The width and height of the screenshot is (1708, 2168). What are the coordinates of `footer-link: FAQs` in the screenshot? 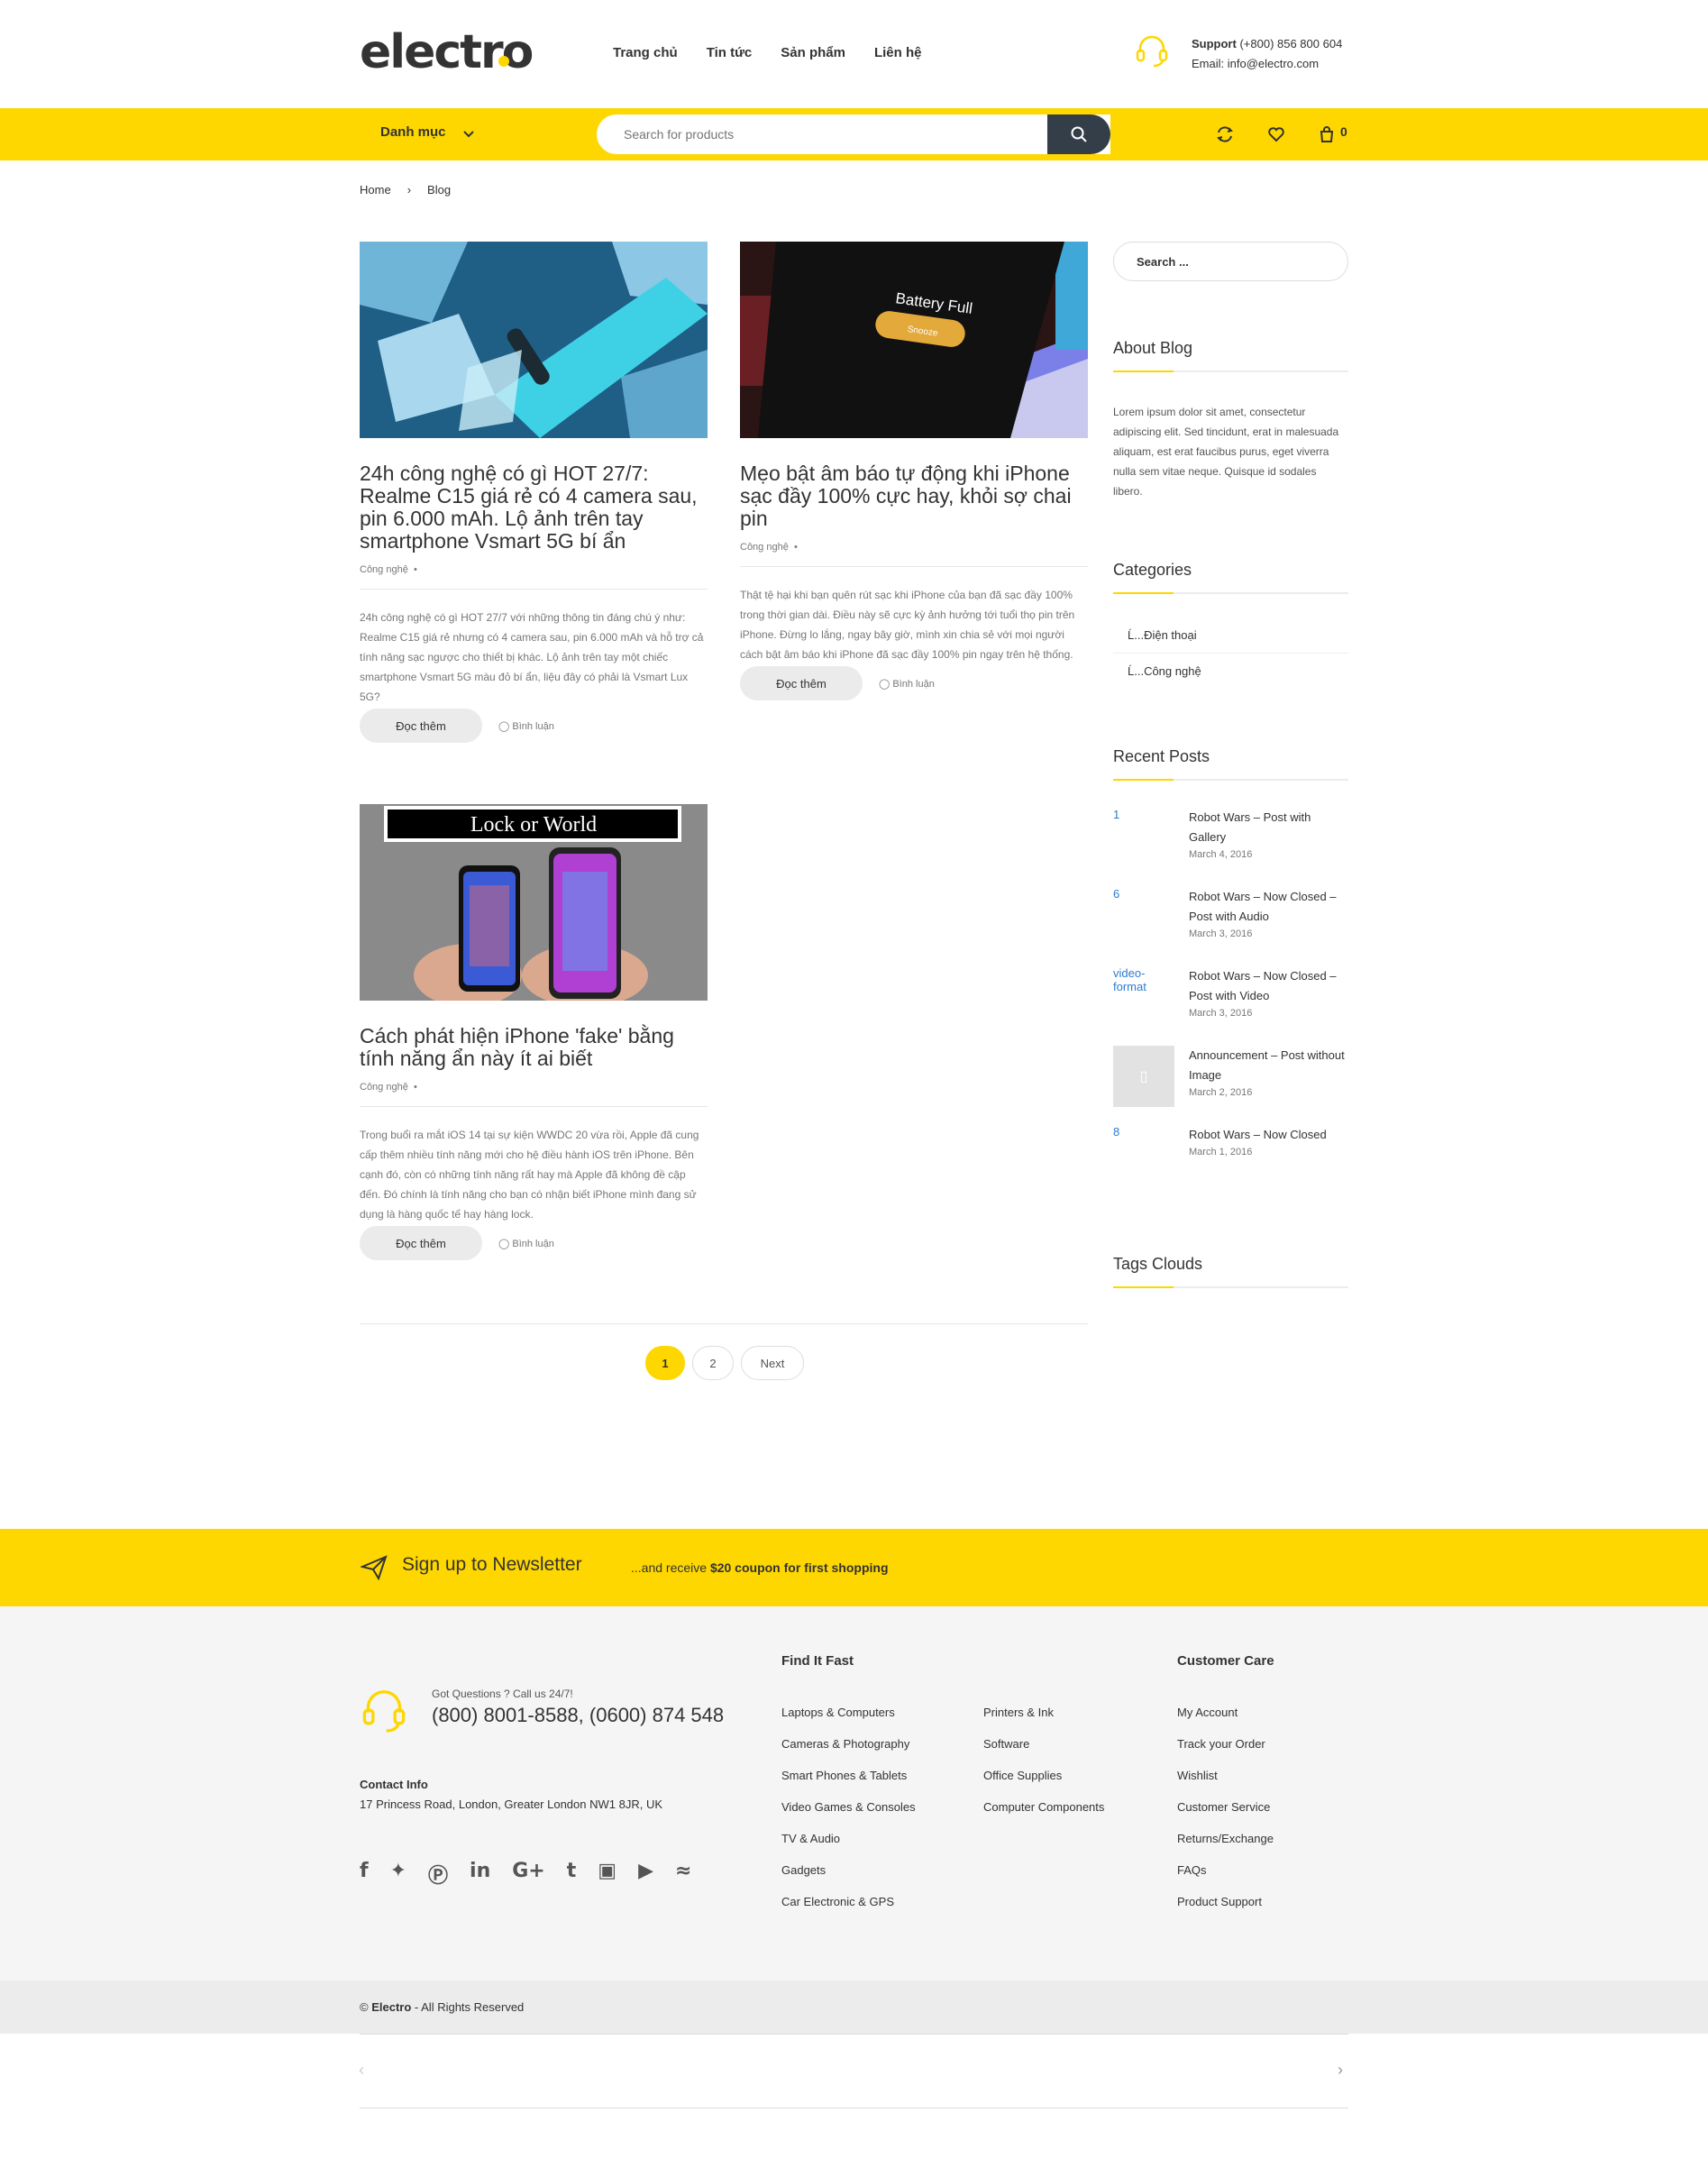 It's located at (1226, 1870).